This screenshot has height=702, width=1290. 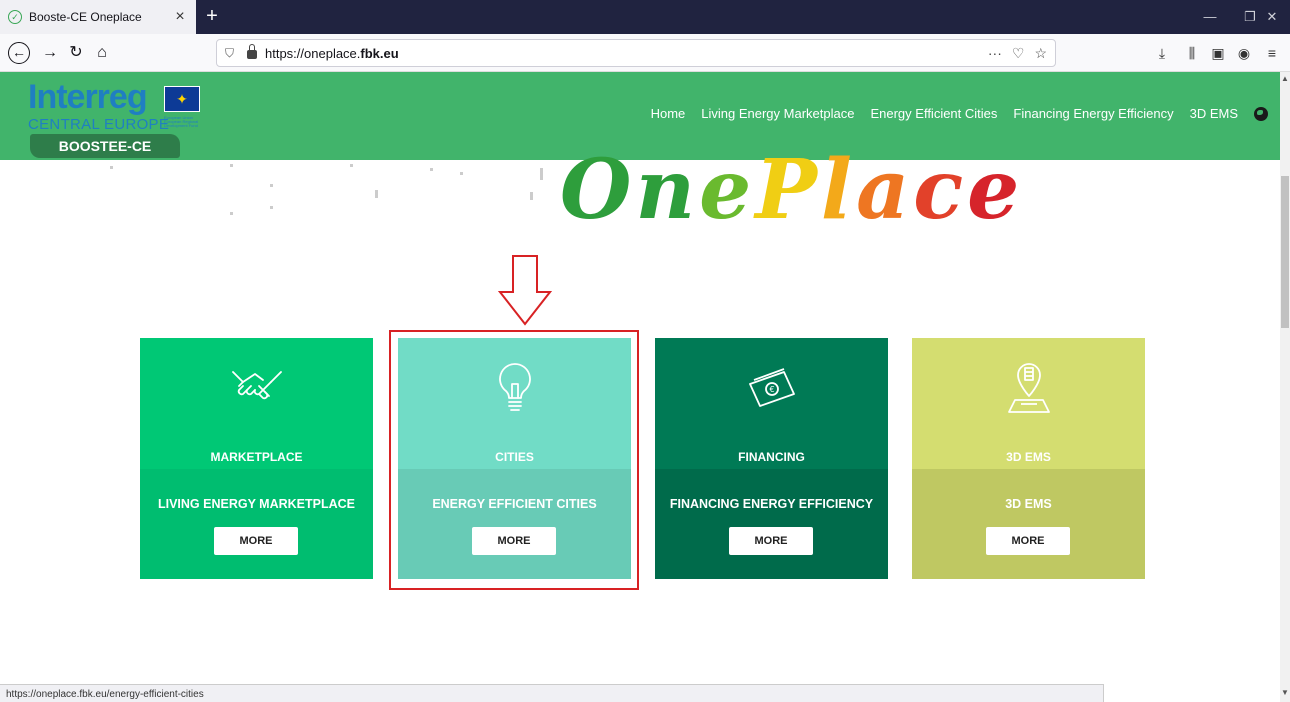 I want to click on hero-letter: n, so click(x=667, y=190).